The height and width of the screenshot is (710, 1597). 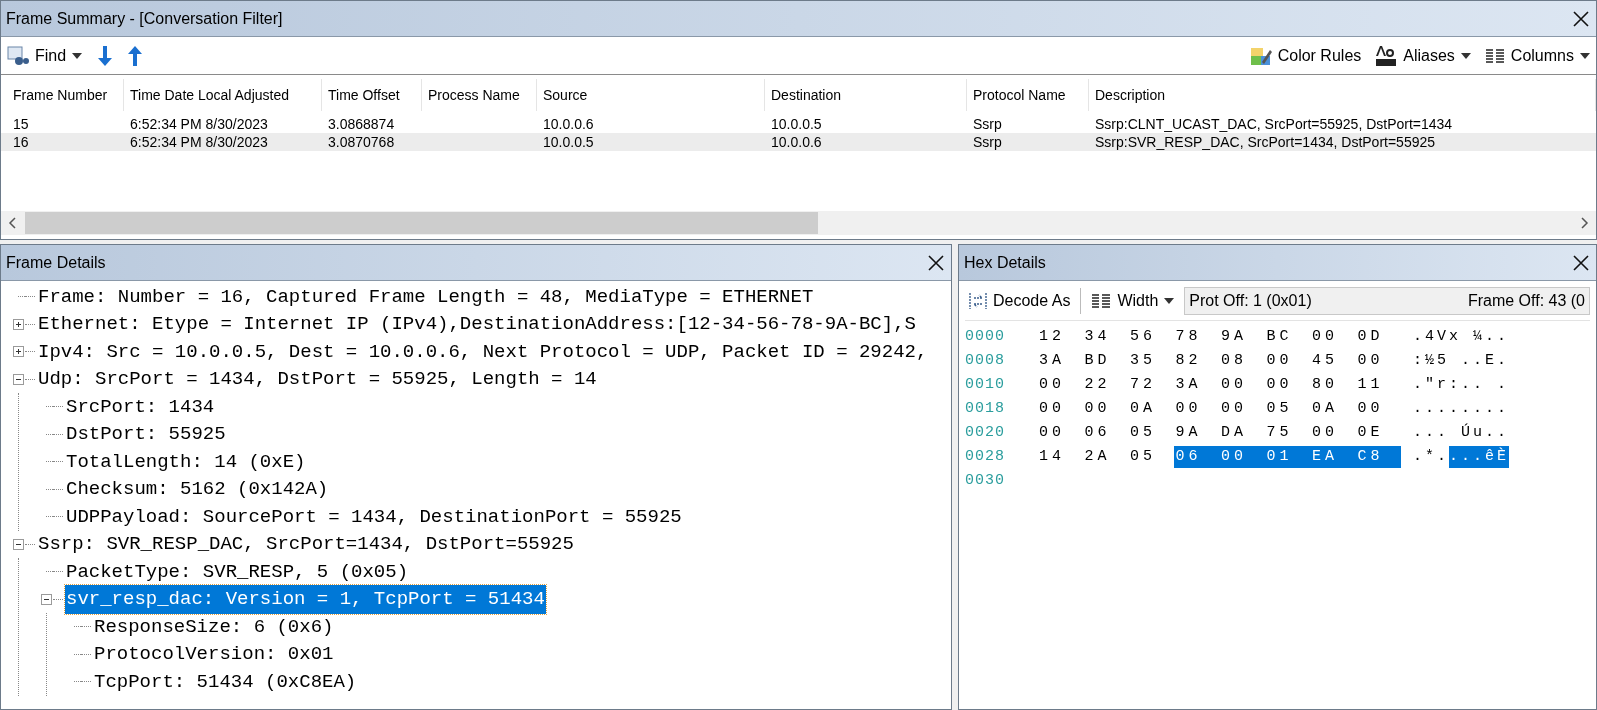 What do you see at coordinates (1242, 433) in the screenshot?
I see `hex-byte: DA` at bounding box center [1242, 433].